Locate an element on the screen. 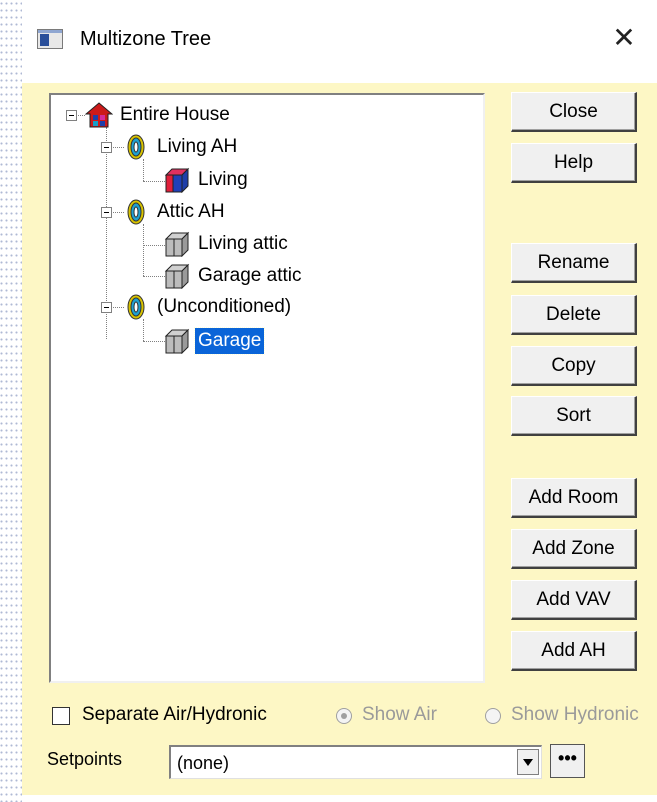  setpoints-label: Setpoints is located at coordinates (85, 759).